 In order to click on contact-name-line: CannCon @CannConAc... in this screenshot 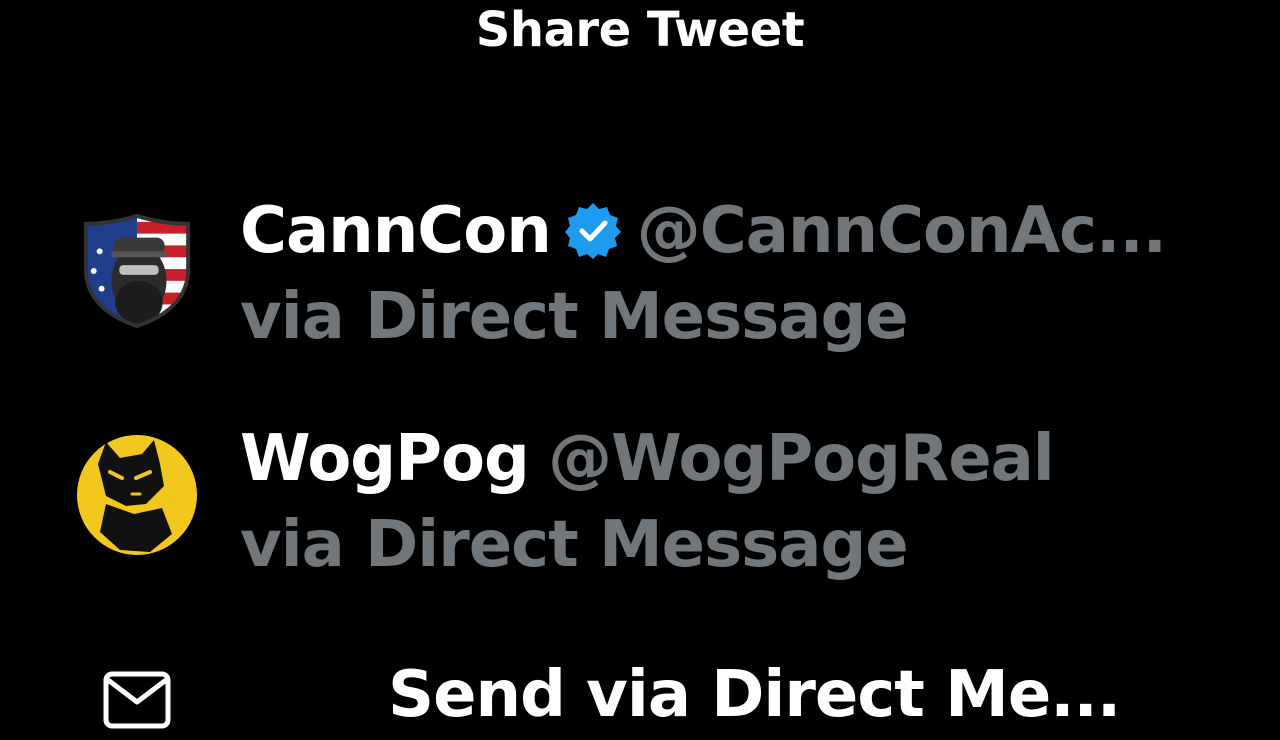, I will do `click(703, 231)`.